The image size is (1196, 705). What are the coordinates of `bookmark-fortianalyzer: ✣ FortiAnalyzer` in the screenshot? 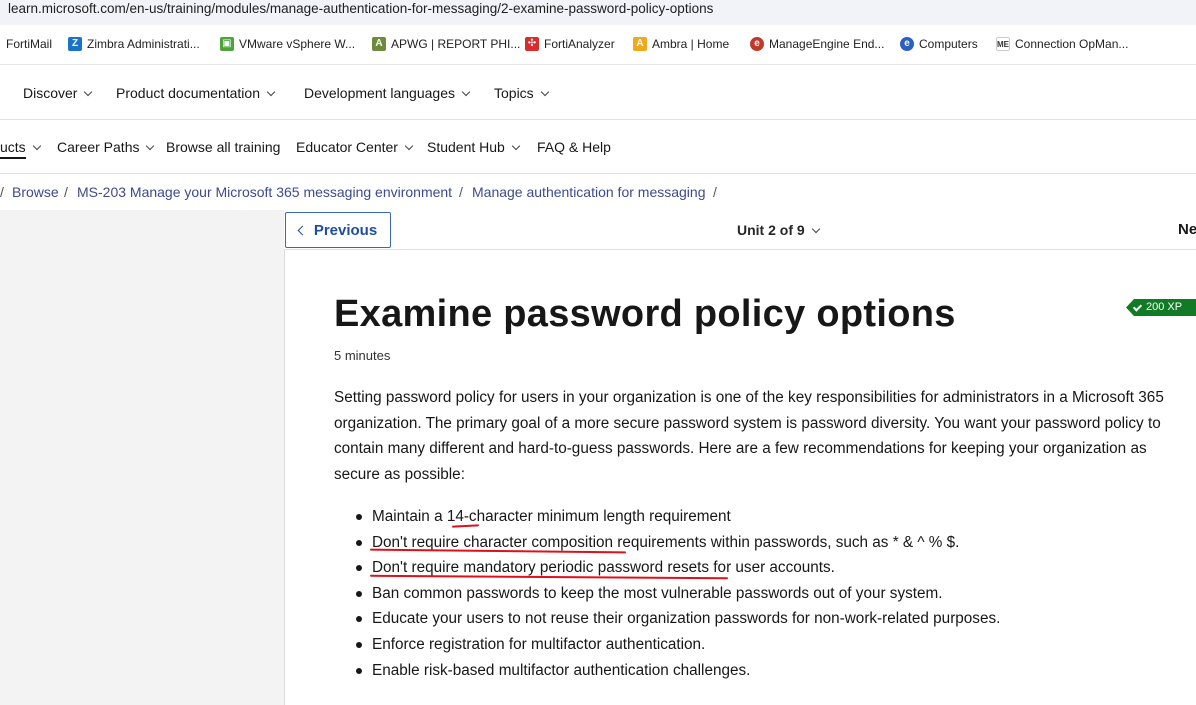 It's located at (570, 44).